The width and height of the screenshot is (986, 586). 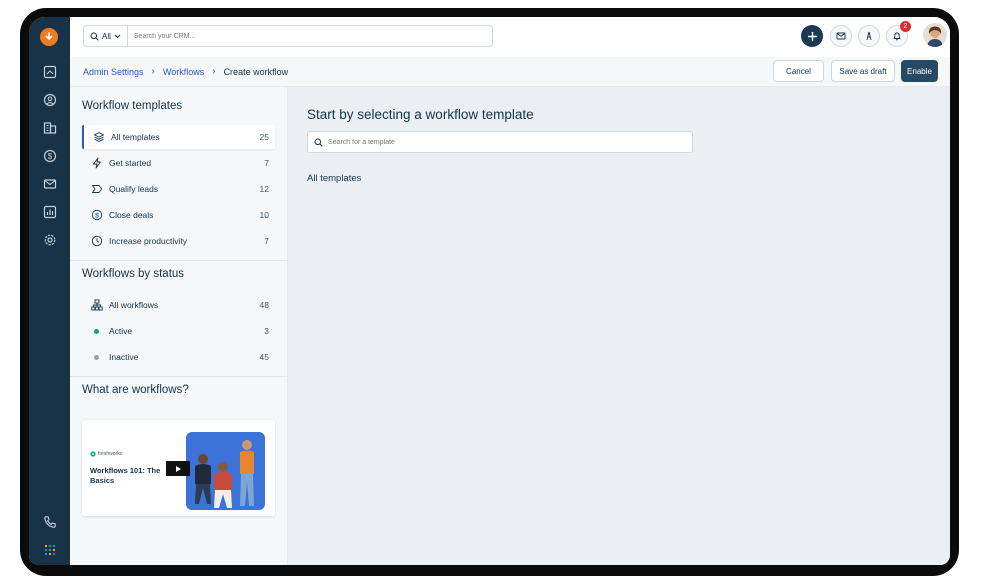 I want to click on template-search, so click(x=500, y=142).